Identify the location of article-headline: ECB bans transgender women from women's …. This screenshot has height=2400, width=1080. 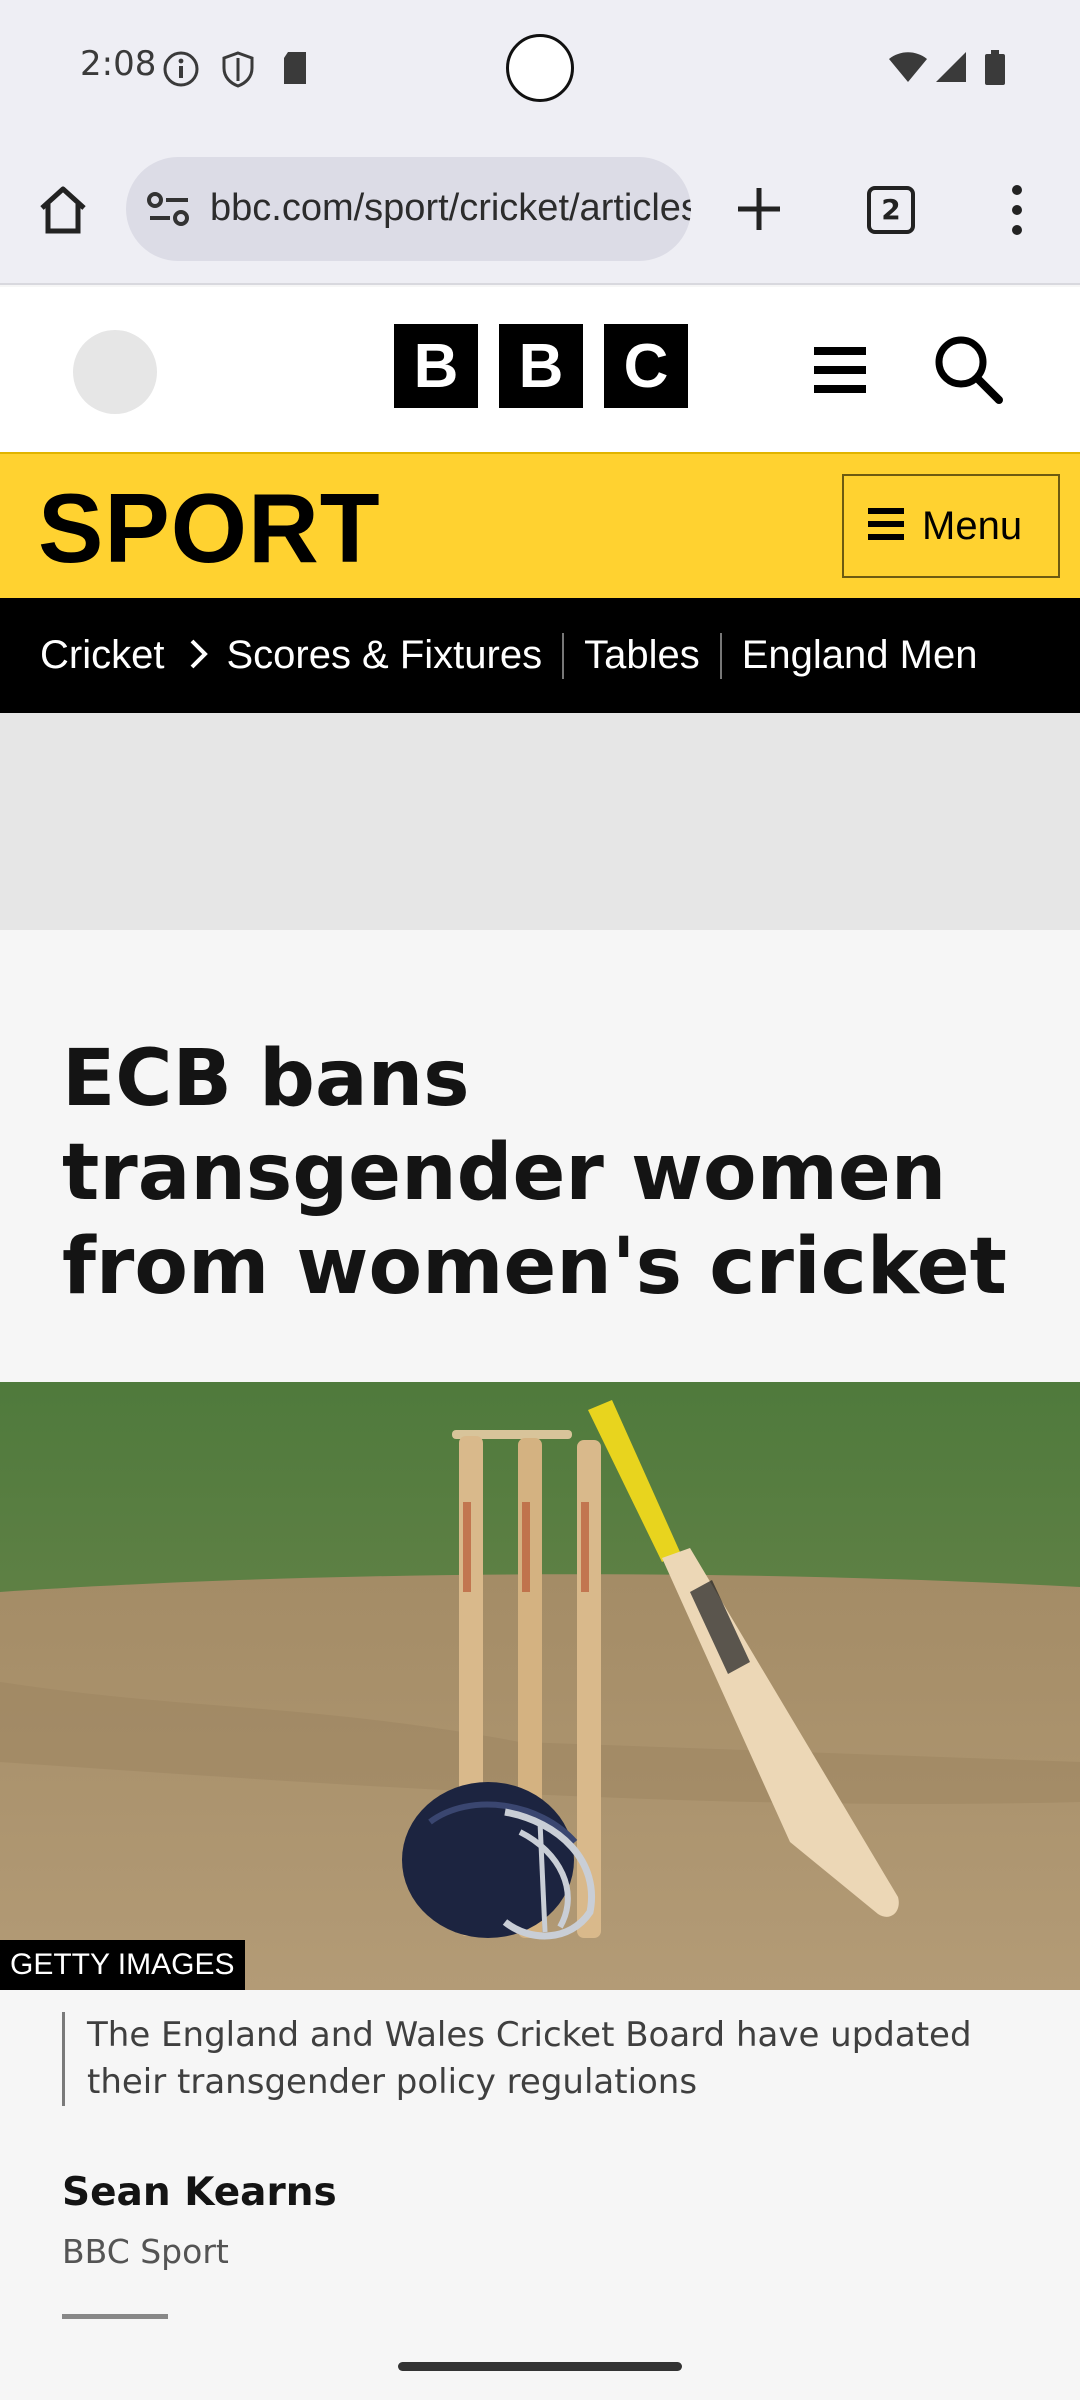
(534, 1173).